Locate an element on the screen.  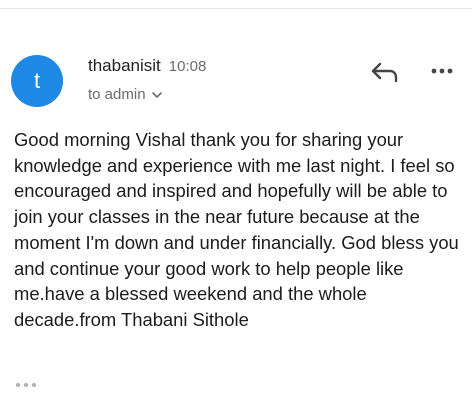
sender-line: thabanisit 10:08 is located at coordinates (147, 66).